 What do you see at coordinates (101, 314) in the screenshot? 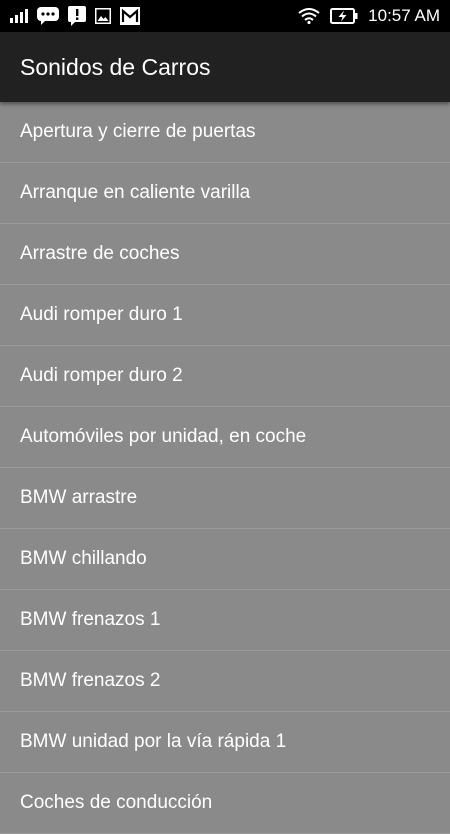
I see `list-item-label: Audi romper duro 1` at bounding box center [101, 314].